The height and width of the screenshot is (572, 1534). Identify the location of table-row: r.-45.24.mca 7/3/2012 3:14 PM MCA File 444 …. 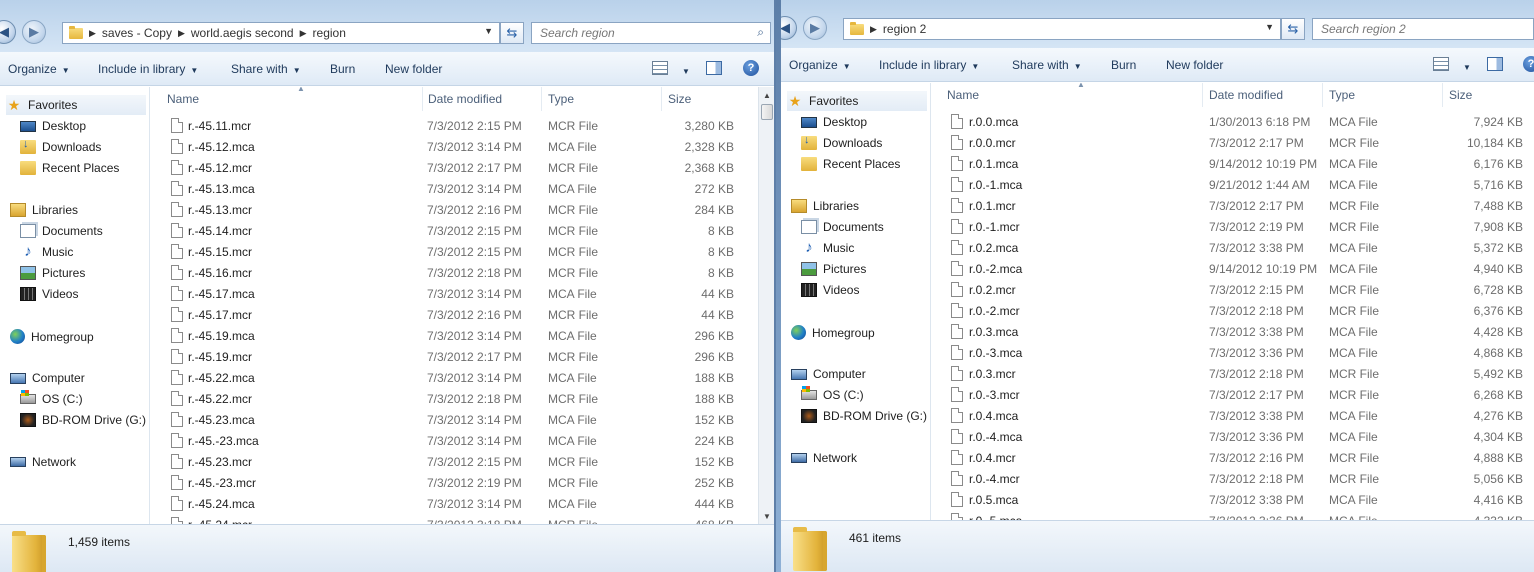
(451, 503).